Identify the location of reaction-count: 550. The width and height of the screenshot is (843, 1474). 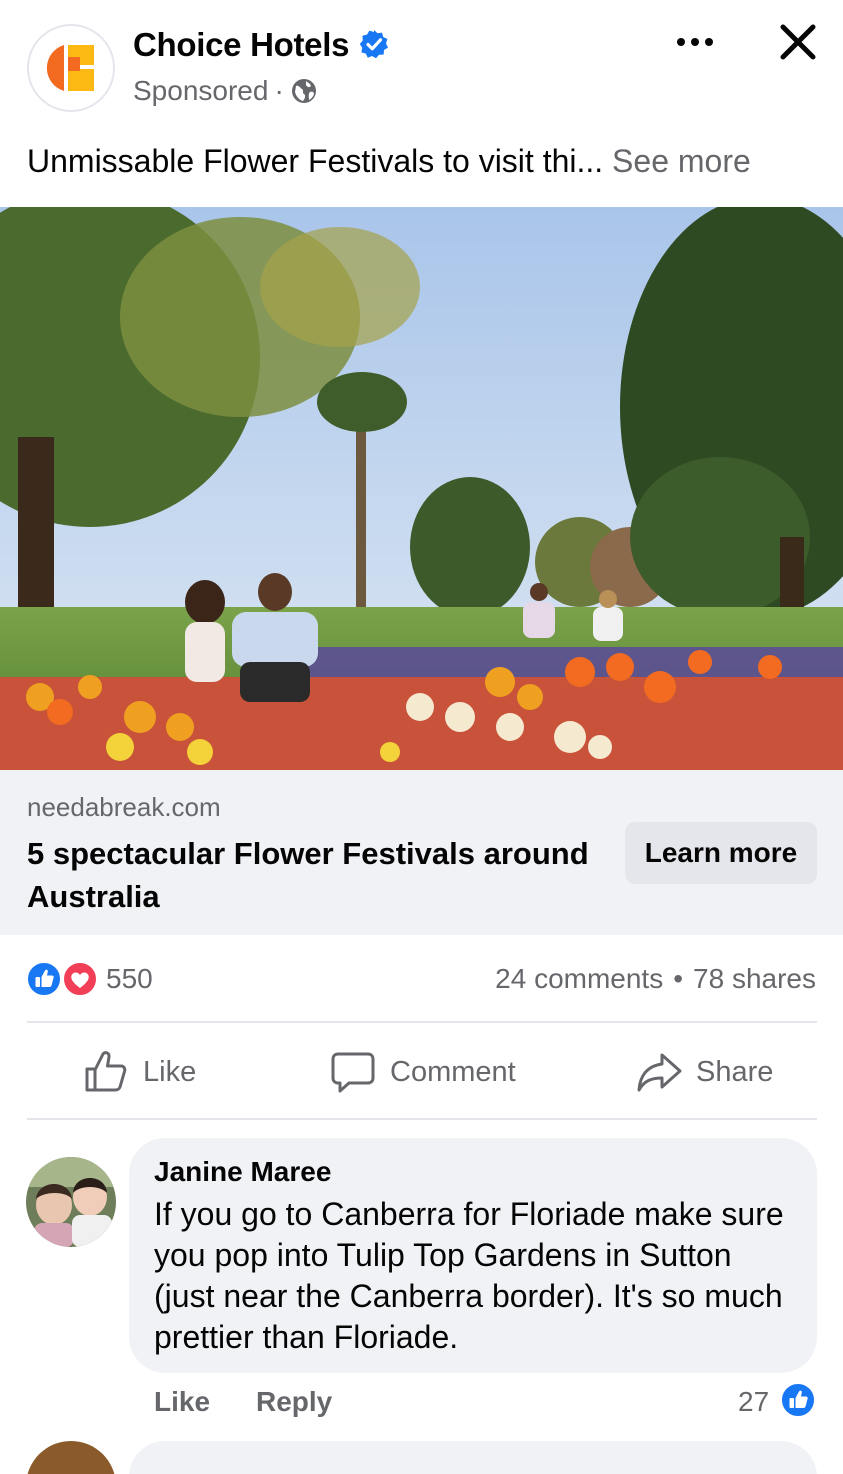
(129, 979).